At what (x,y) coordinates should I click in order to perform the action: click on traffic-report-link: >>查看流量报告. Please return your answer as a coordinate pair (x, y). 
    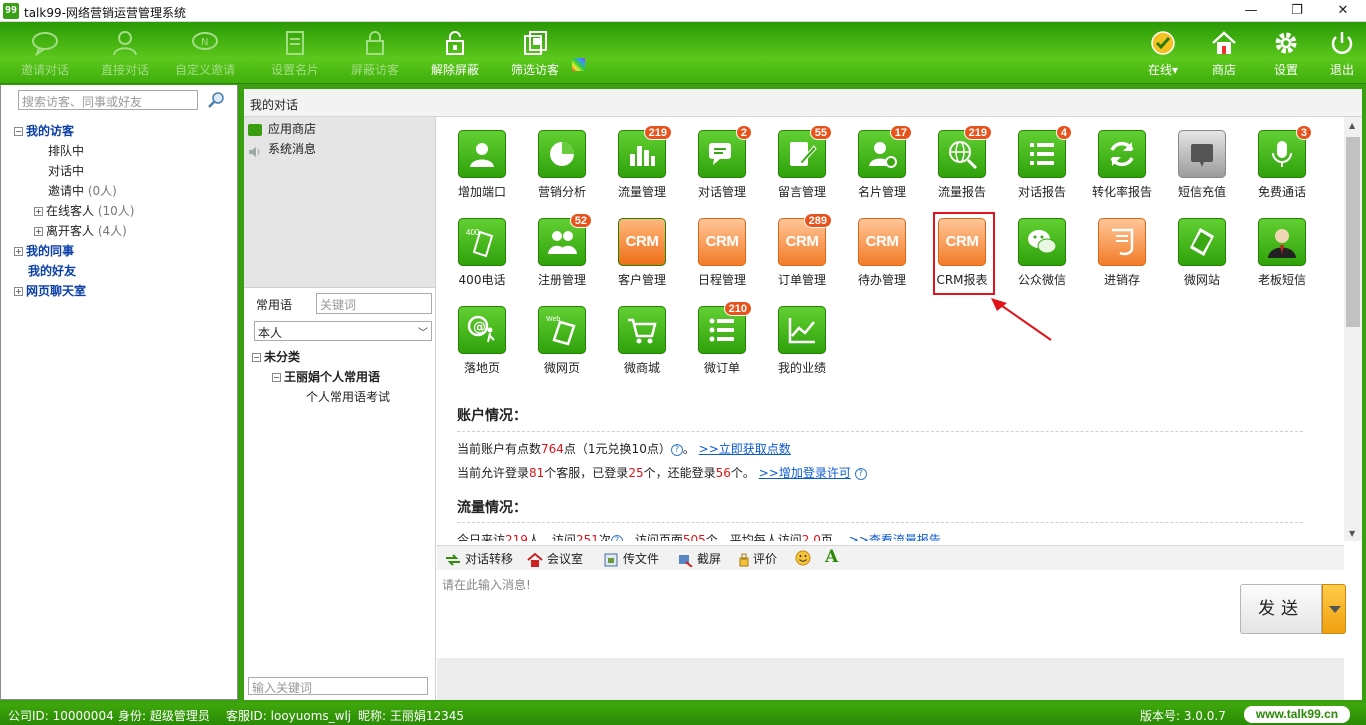
    Looking at the image, I should click on (895, 537).